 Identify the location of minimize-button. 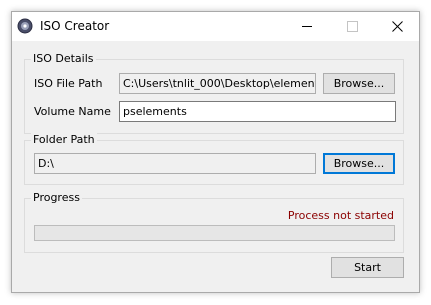
(307, 26).